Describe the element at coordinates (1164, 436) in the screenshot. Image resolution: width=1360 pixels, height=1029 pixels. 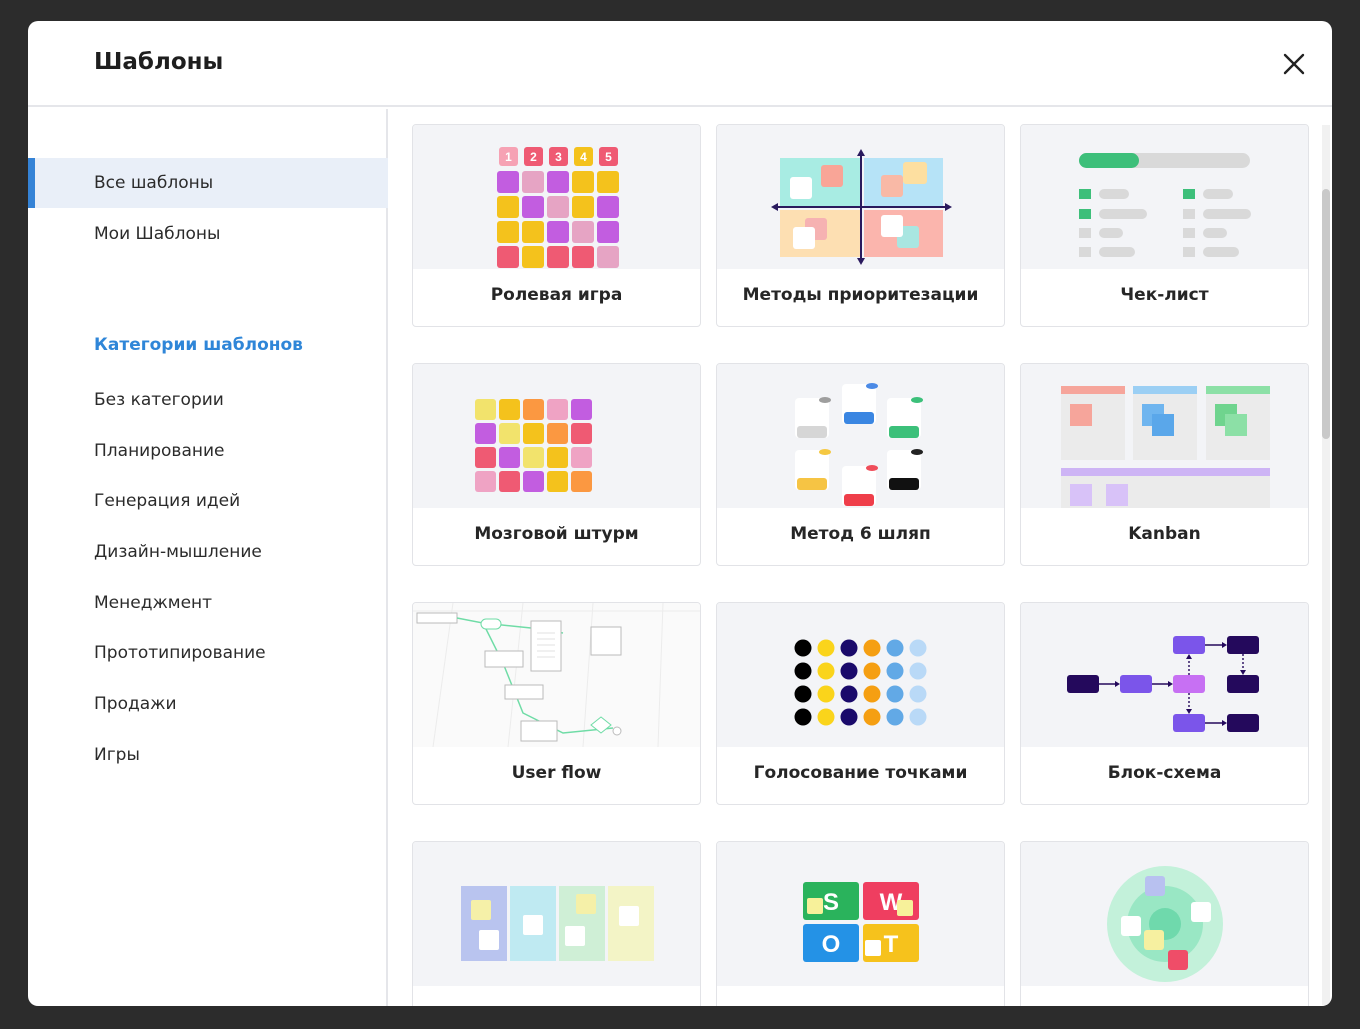
I see `kanban-thumbnail` at that location.